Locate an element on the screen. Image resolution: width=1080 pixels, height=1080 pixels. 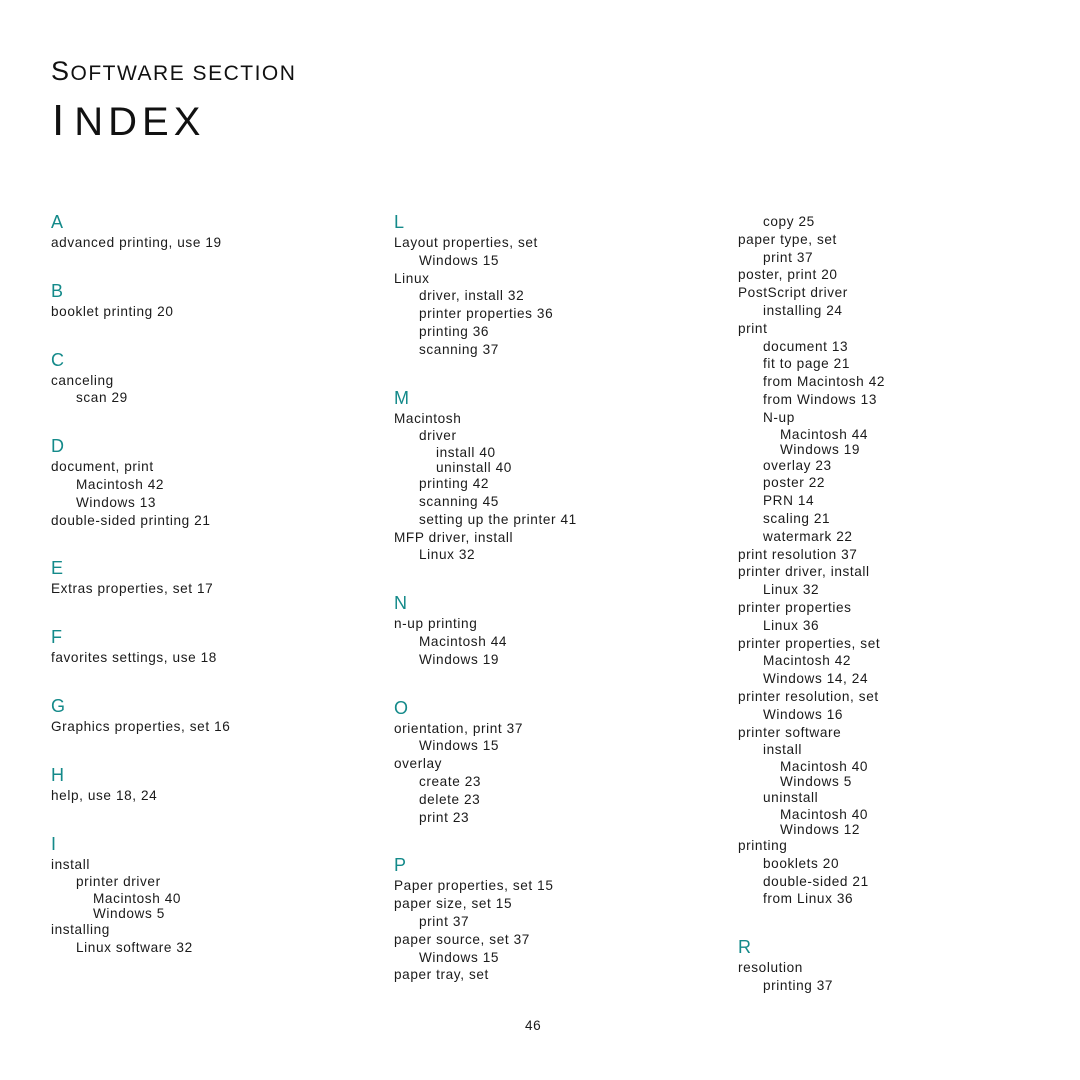
index-entry: double-sided printing 21 is located at coordinates (131, 520).